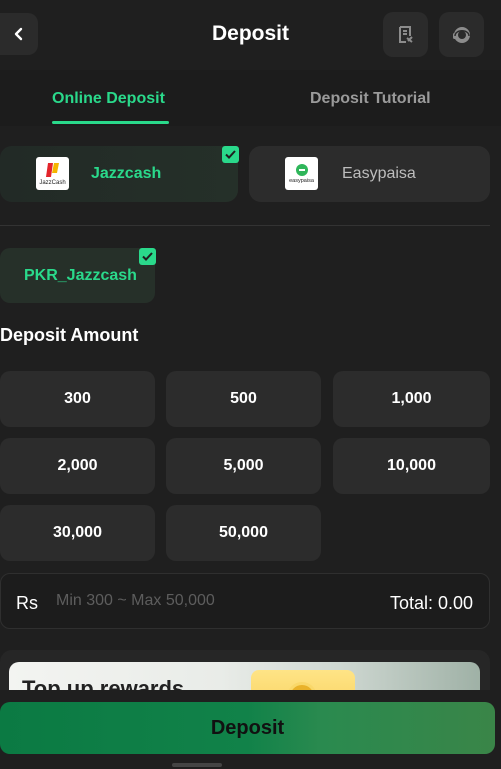 The height and width of the screenshot is (769, 501). What do you see at coordinates (411, 399) in the screenshot?
I see `amount-option: 1,000` at bounding box center [411, 399].